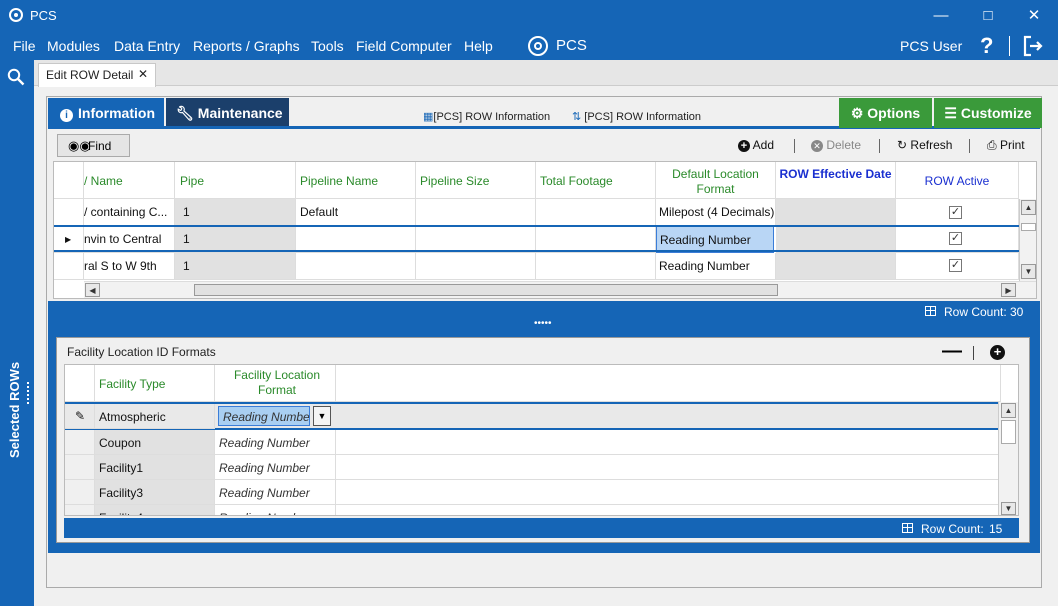 The image size is (1058, 606). Describe the element at coordinates (14, 410) in the screenshot. I see `sidebar-label: Selected ROWs` at that location.